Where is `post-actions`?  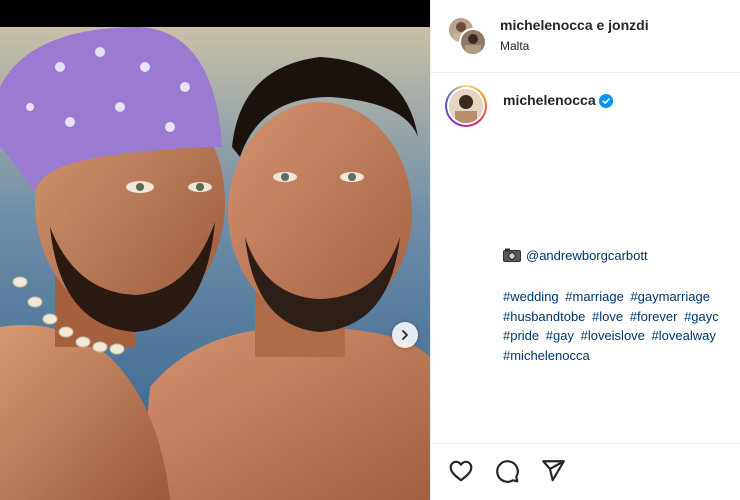 post-actions is located at coordinates (507, 472).